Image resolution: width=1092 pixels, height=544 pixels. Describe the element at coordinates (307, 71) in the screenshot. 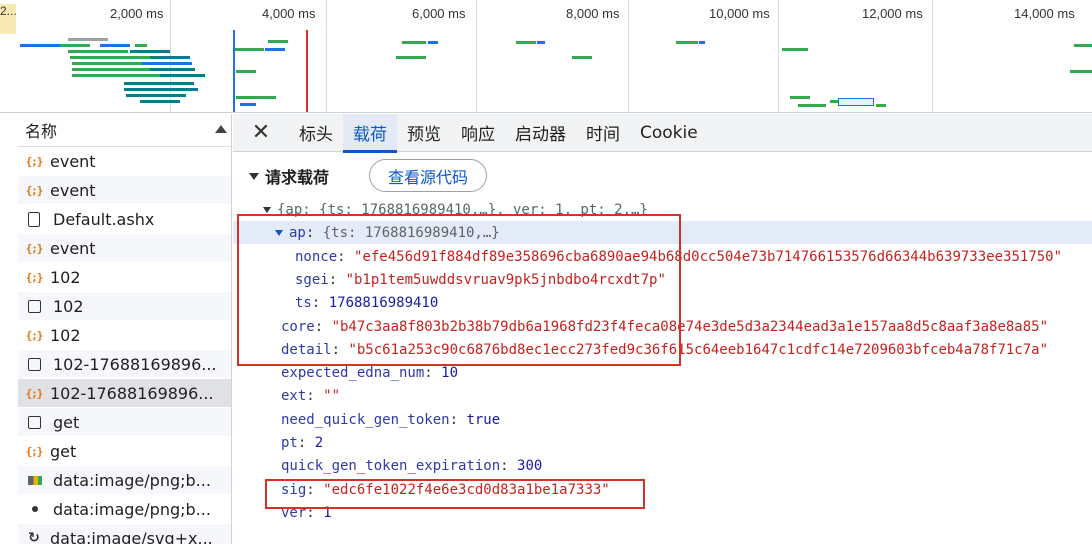

I see `load-event-marker` at that location.